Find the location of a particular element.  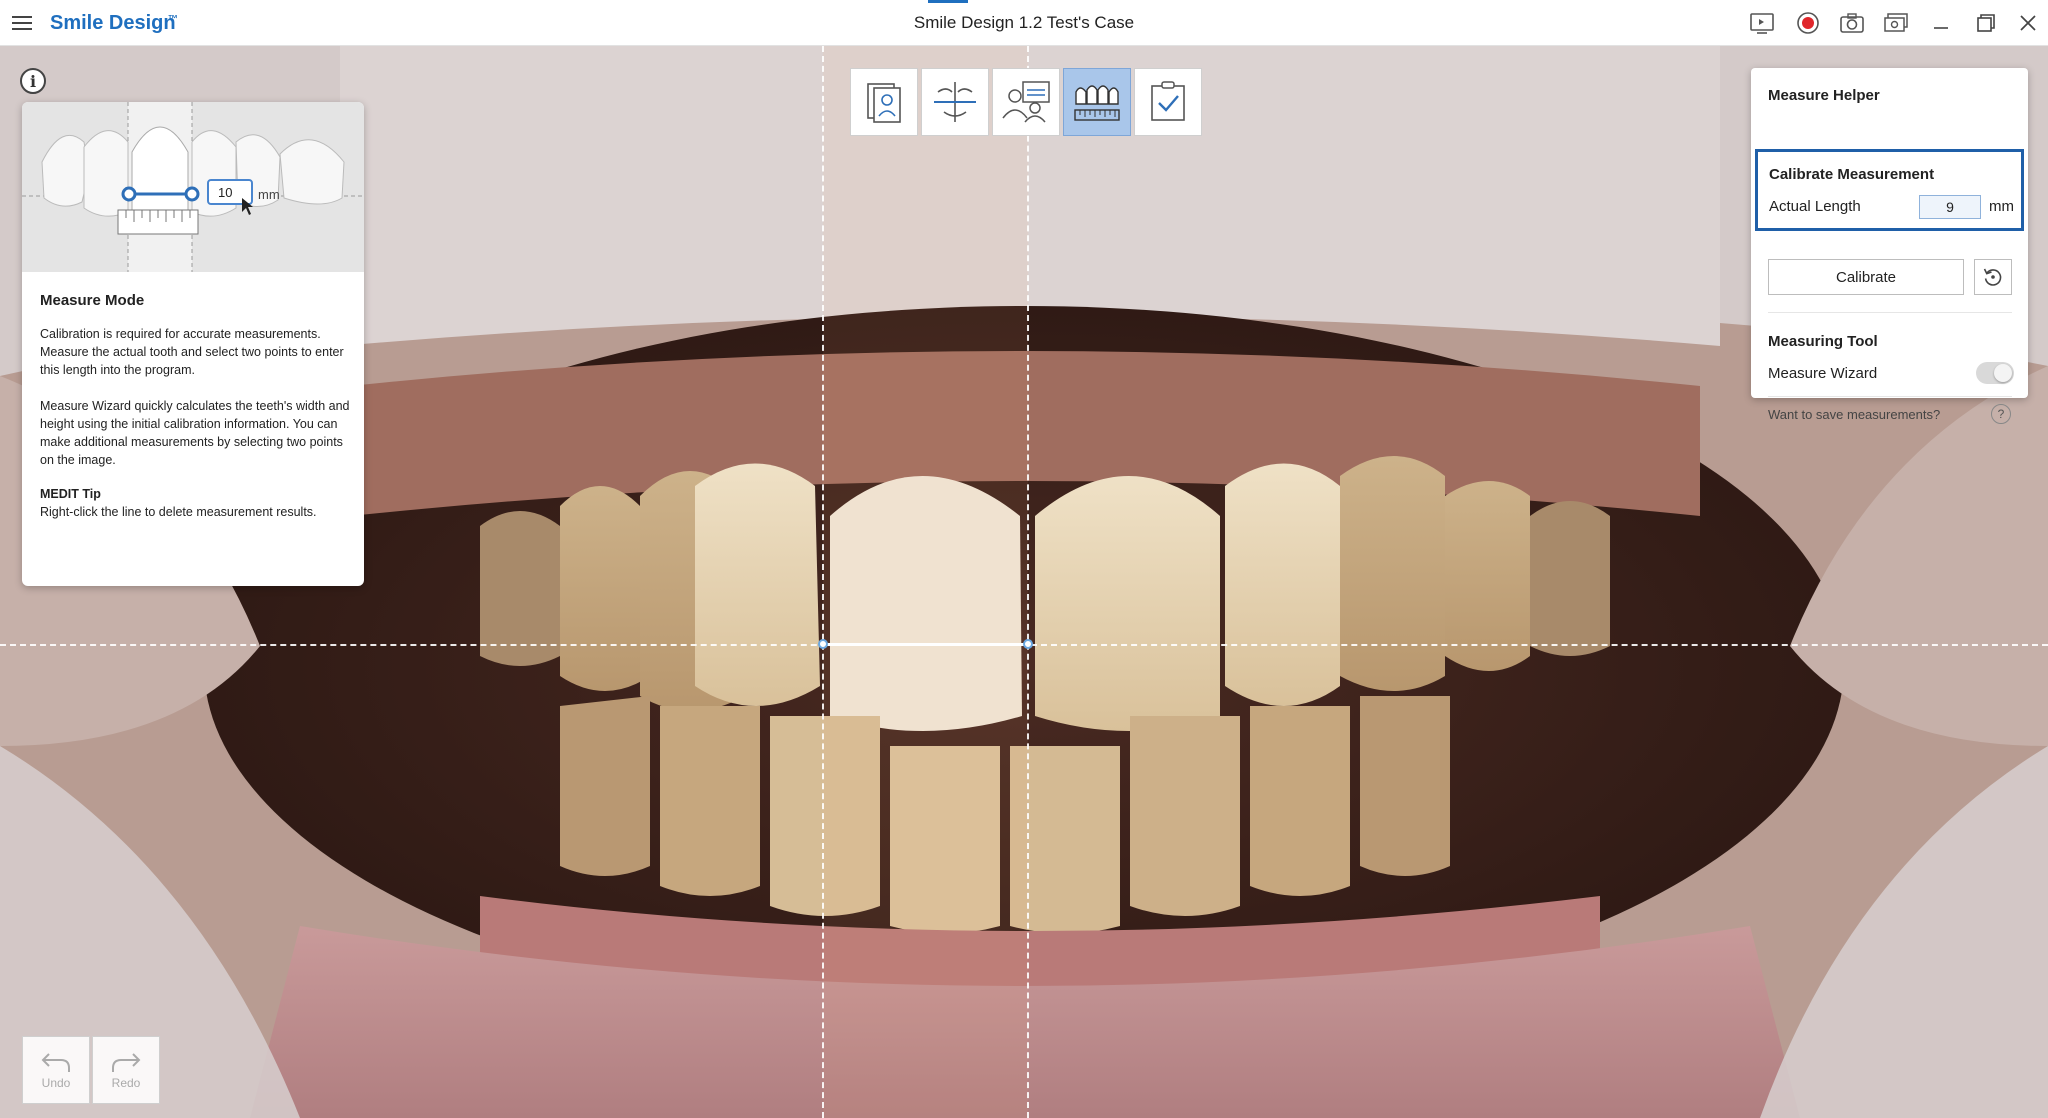

face-photo-step is located at coordinates (884, 102).